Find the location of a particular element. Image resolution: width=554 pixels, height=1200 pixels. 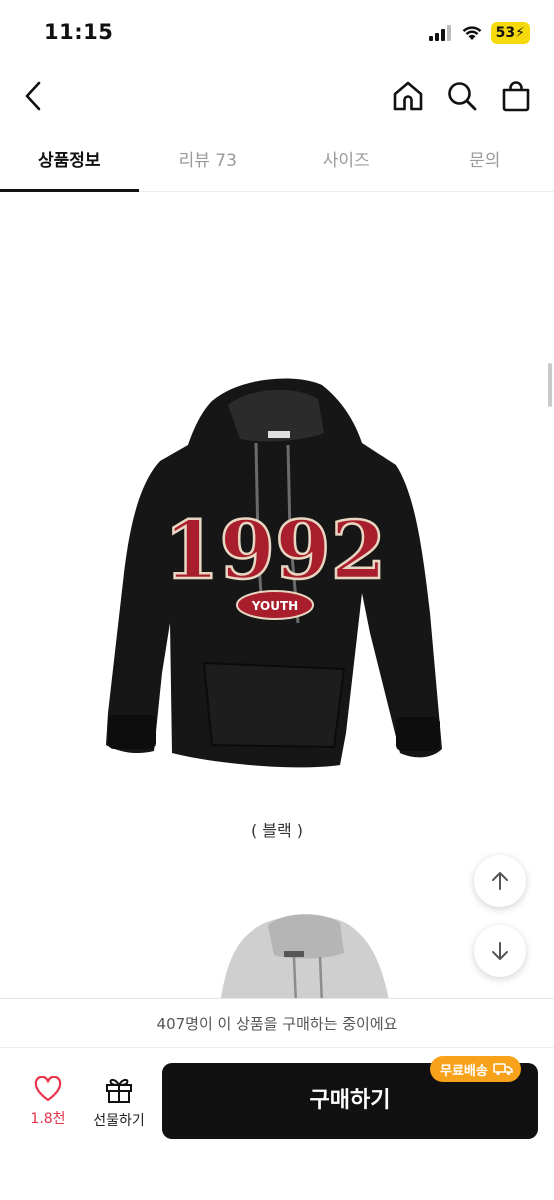

gift-button: 선물하기 is located at coordinates (119, 1103).